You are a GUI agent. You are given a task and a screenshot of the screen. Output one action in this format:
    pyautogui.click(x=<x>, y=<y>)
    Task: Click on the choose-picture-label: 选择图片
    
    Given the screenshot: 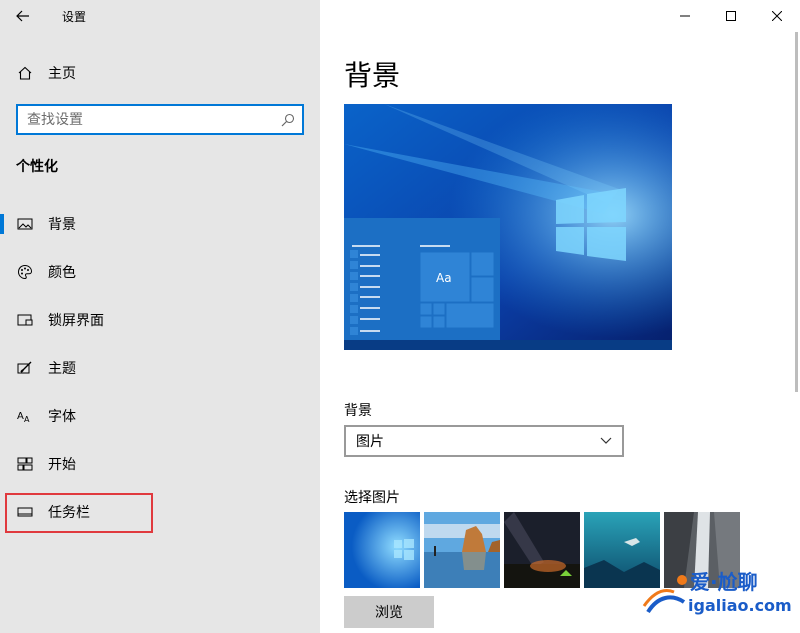 What is the action you would take?
    pyautogui.click(x=372, y=498)
    